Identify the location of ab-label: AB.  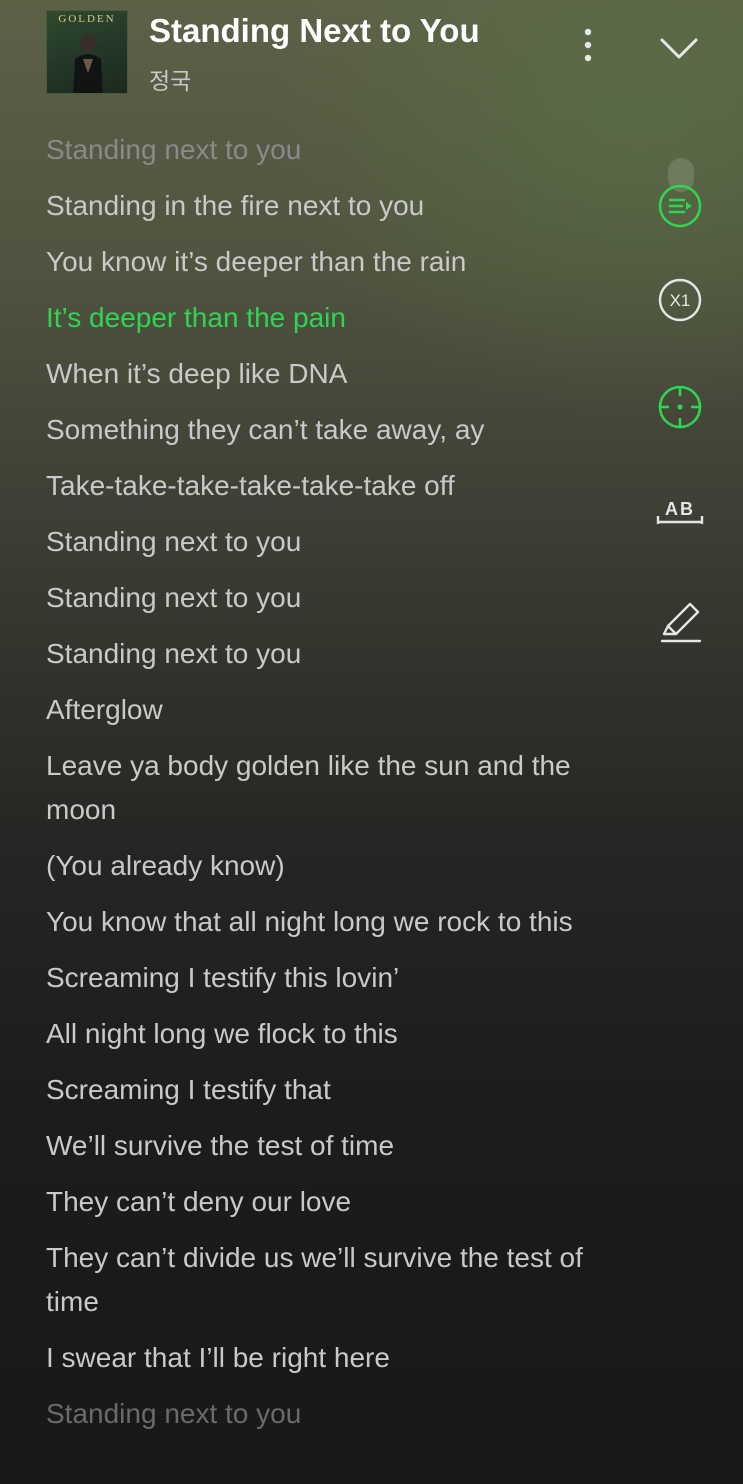
(680, 509).